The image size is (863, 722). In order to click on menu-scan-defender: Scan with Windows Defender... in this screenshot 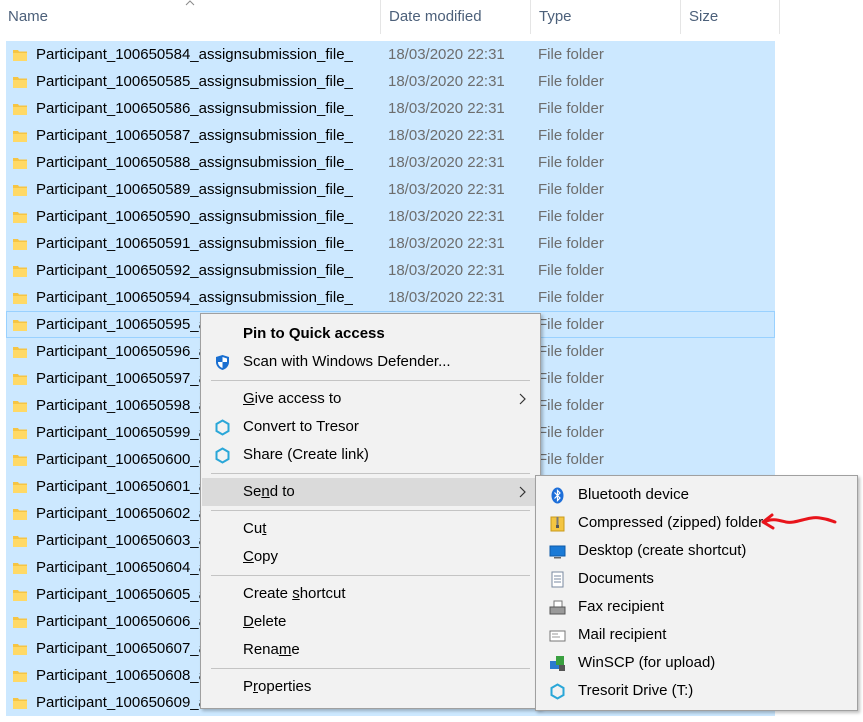, I will do `click(370, 362)`.